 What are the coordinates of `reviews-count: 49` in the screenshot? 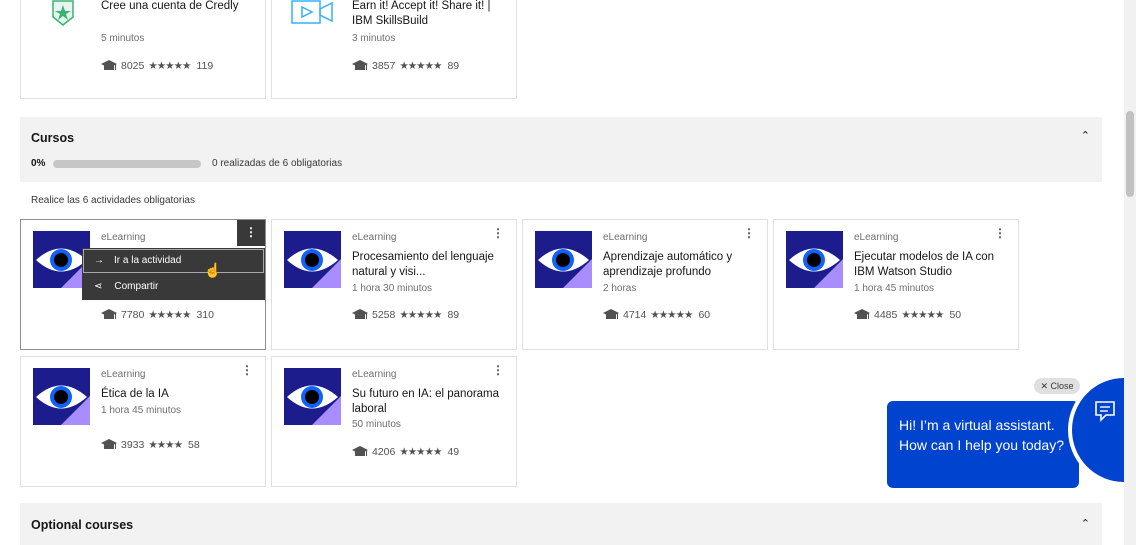 It's located at (453, 452).